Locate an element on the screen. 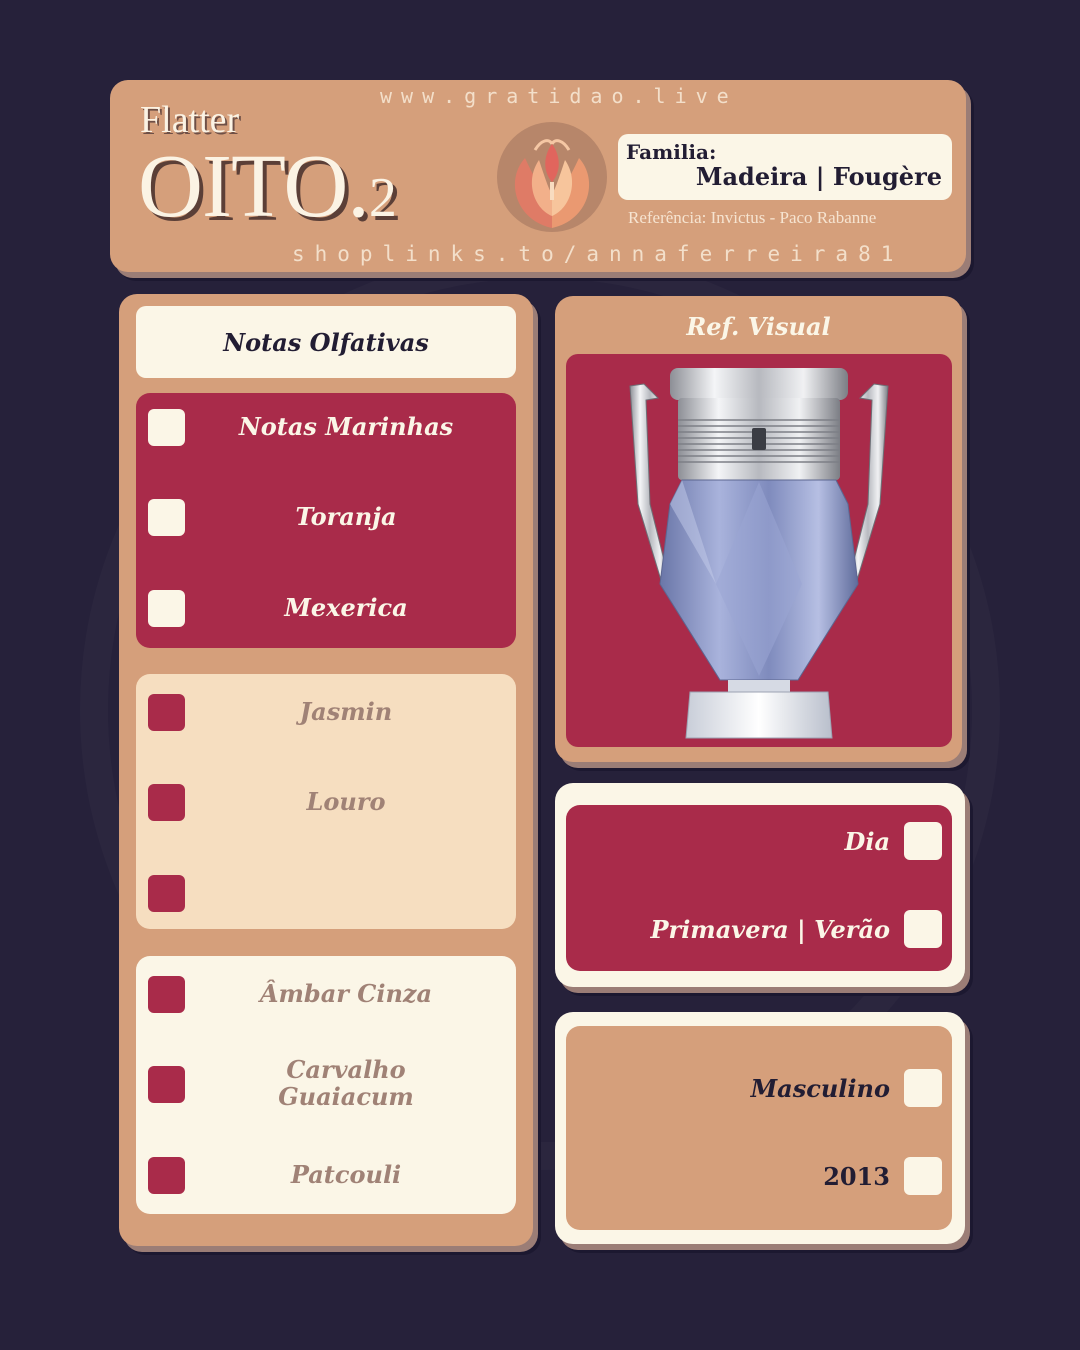  notes-title: Notas Olfativas is located at coordinates (326, 342).